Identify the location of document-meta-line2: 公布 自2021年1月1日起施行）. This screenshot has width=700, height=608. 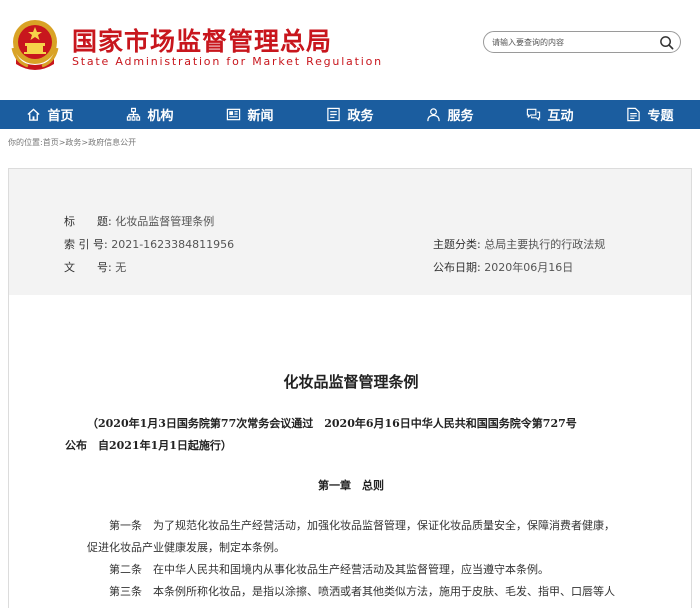
(148, 445).